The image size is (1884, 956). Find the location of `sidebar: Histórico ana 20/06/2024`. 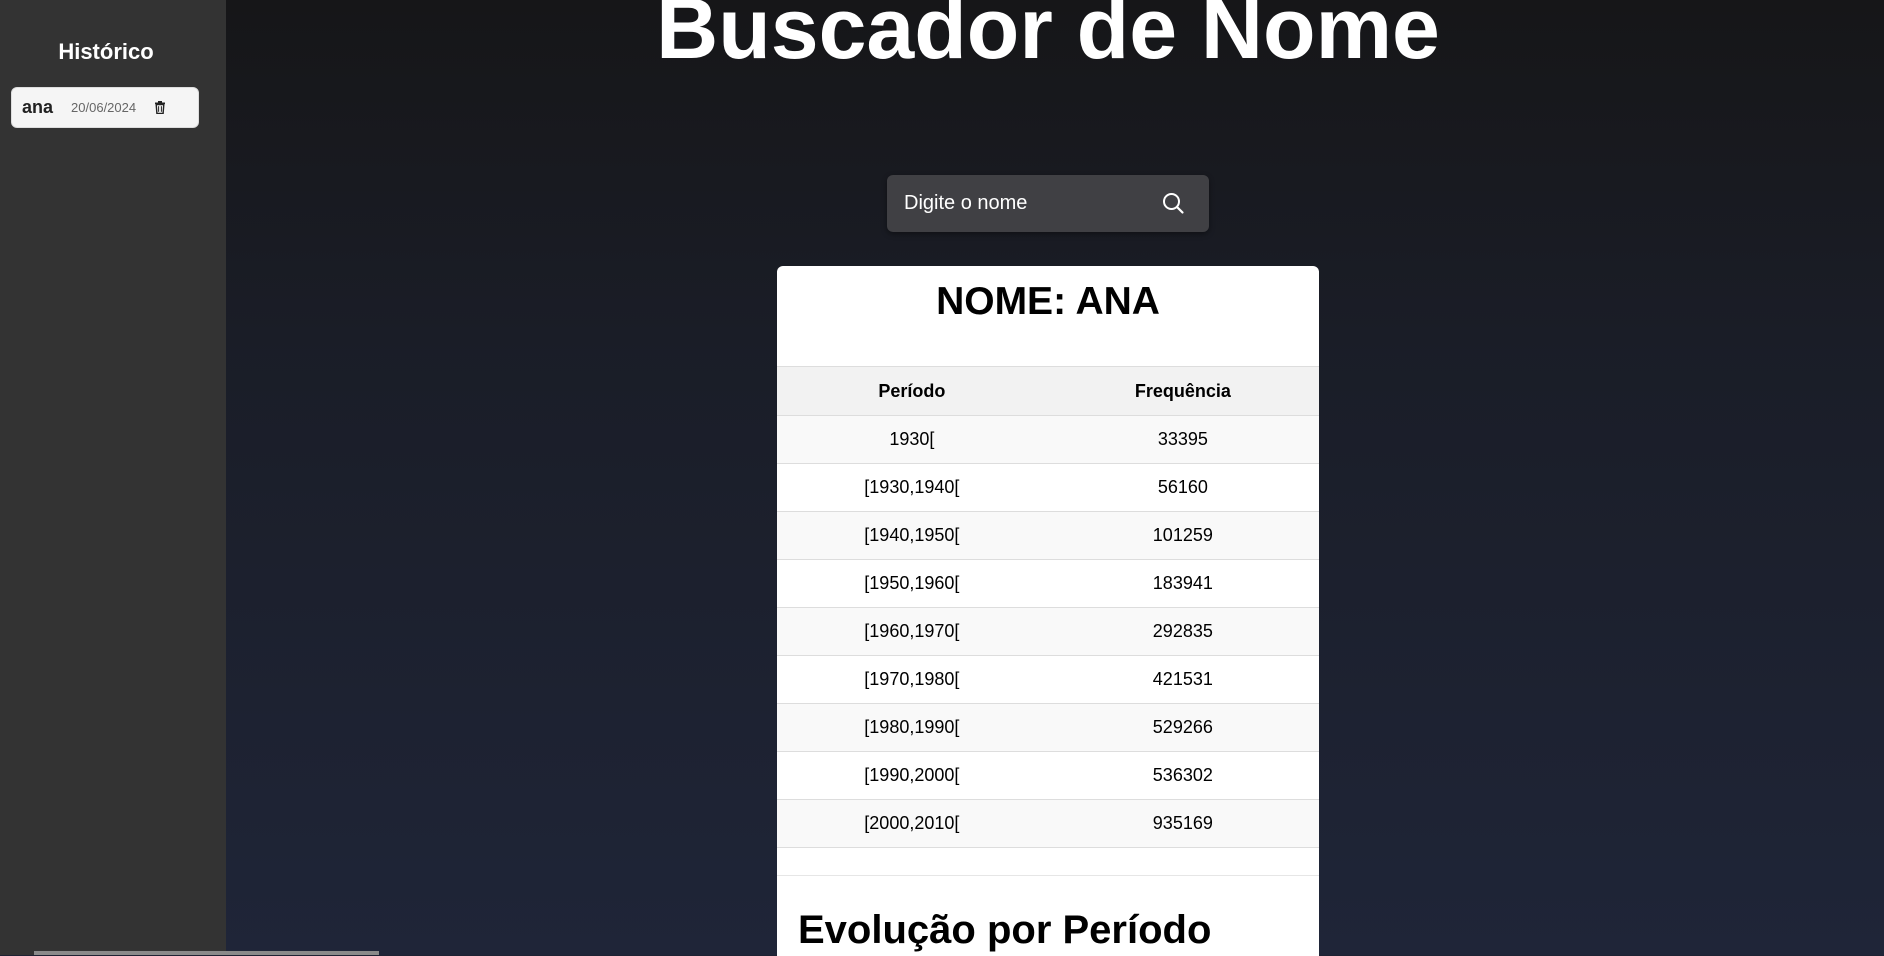

sidebar: Histórico ana 20/06/2024 is located at coordinates (113, 477).